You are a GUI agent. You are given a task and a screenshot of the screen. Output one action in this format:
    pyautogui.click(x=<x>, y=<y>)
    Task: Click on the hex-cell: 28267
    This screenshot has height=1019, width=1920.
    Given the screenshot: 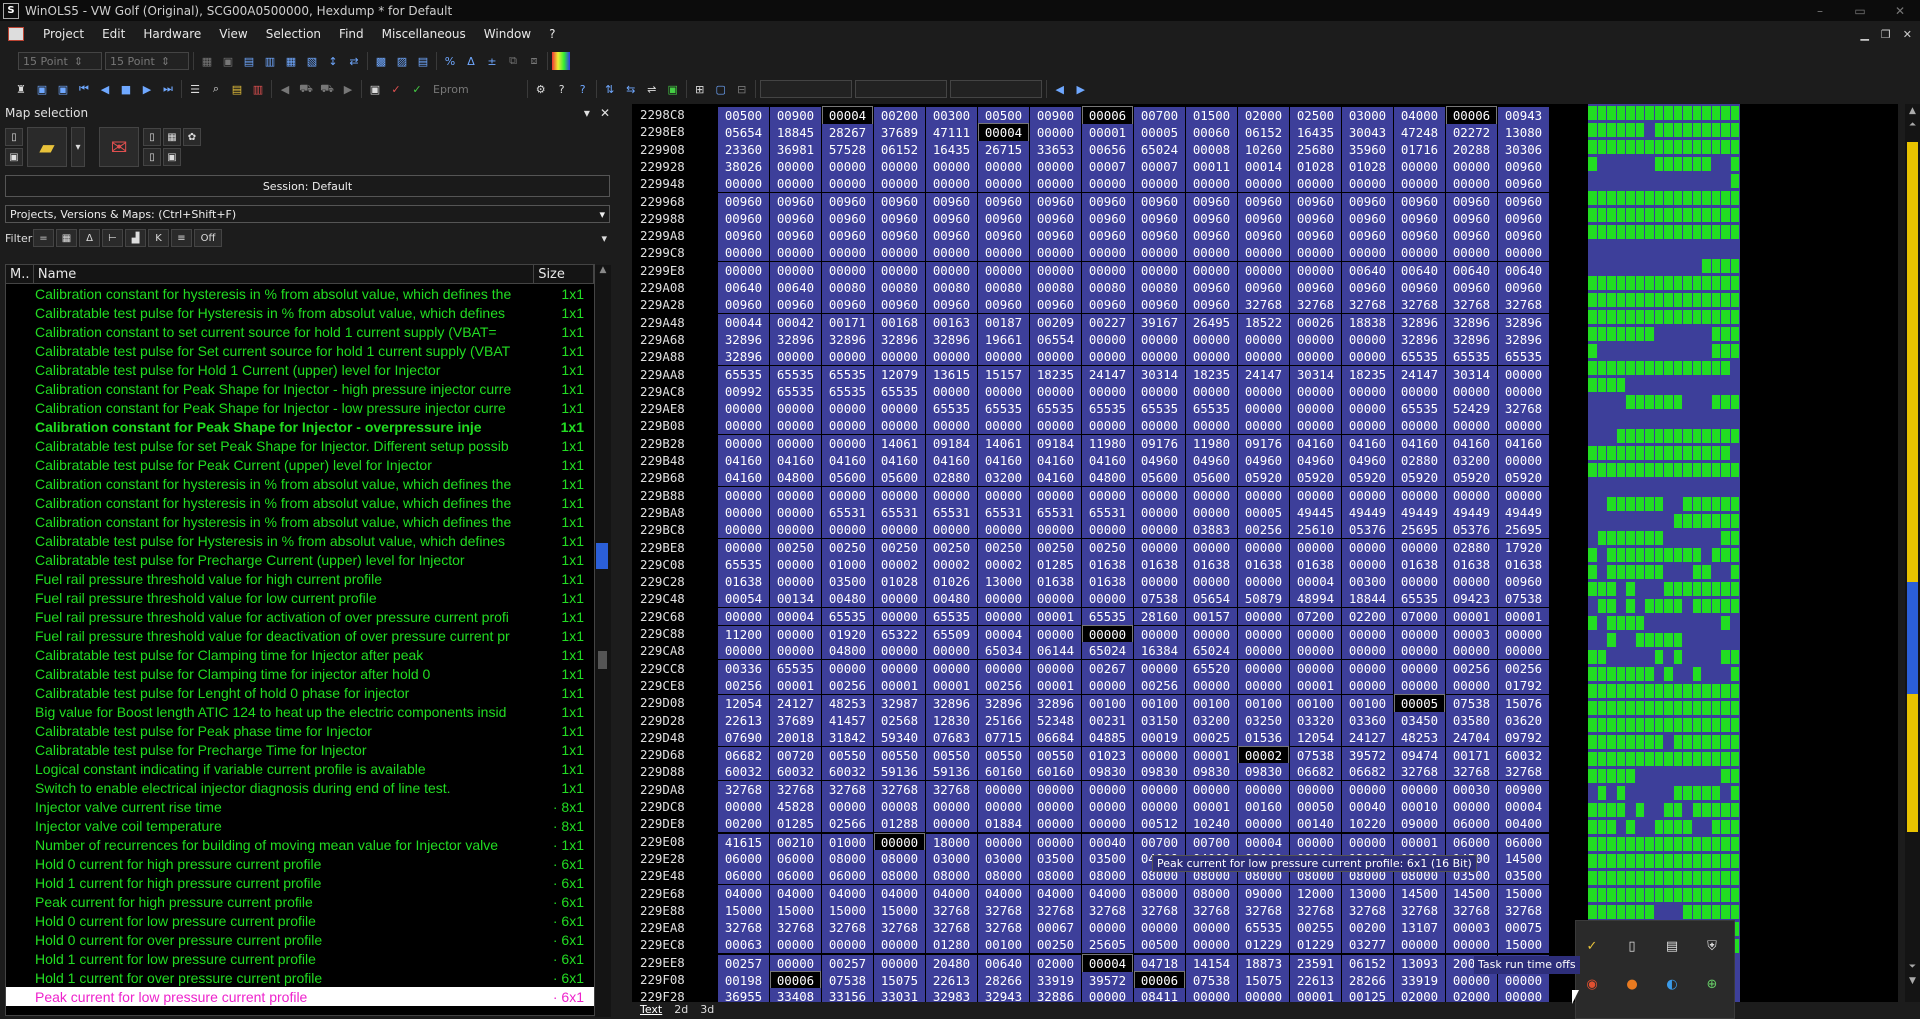 What is the action you would take?
    pyautogui.click(x=847, y=133)
    